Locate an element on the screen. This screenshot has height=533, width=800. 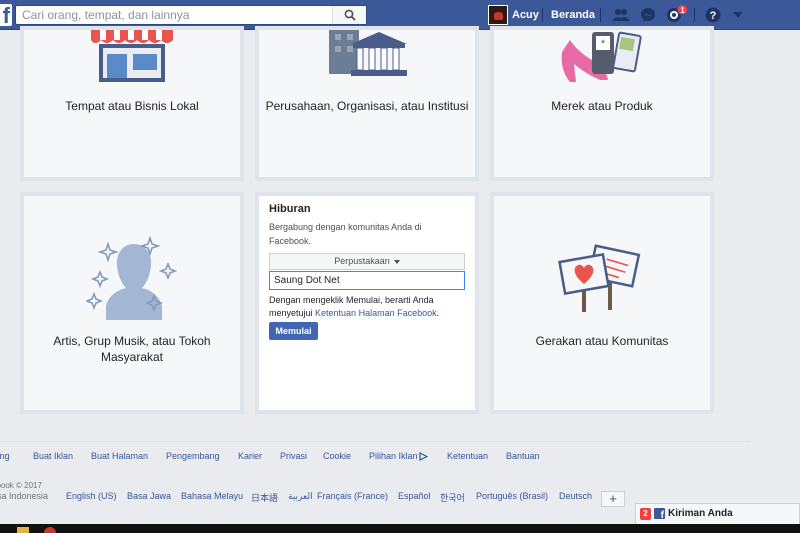
language-link: Bahasa Melayu is located at coordinates (212, 496).